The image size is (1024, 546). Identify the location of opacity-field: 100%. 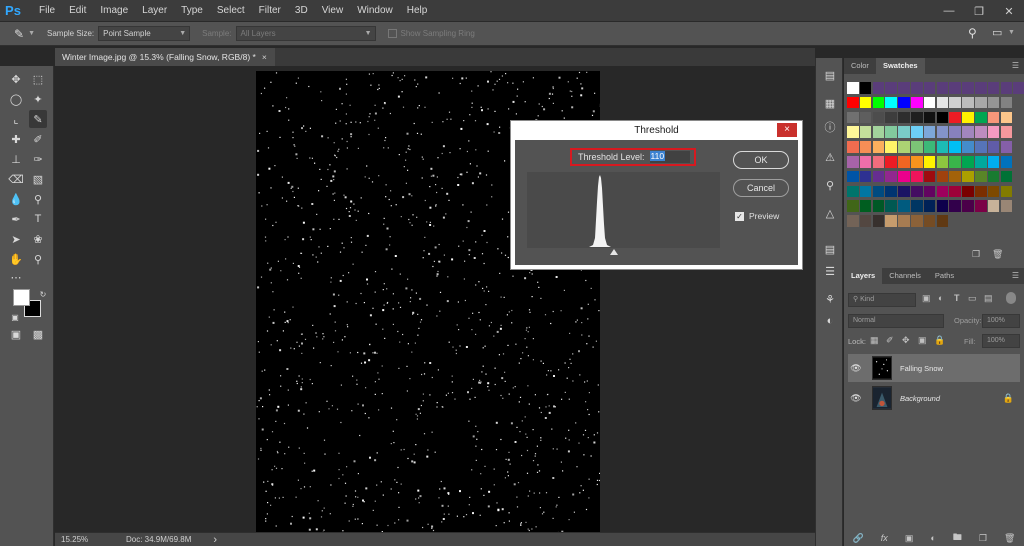
(1001, 321).